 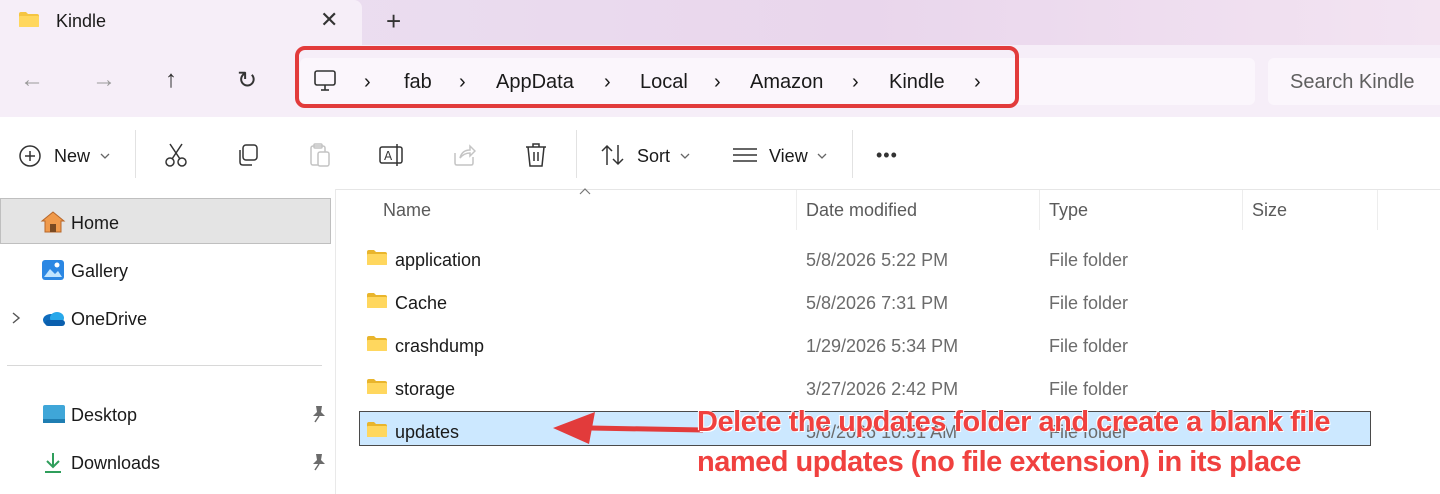 What do you see at coordinates (393, 21) in the screenshot?
I see `new-tab-icon: +` at bounding box center [393, 21].